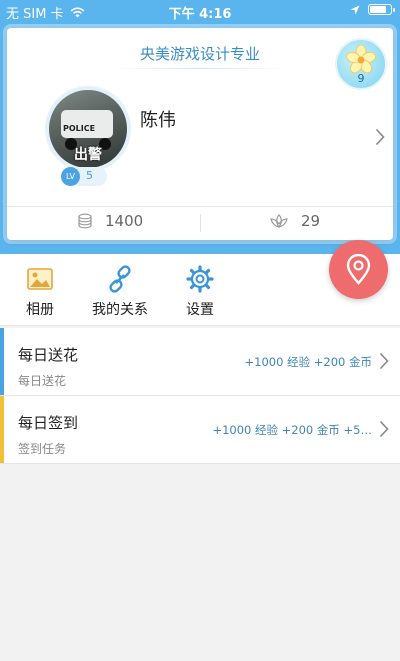 This screenshot has width=400, height=661. I want to click on flowers-value: 29, so click(311, 221).